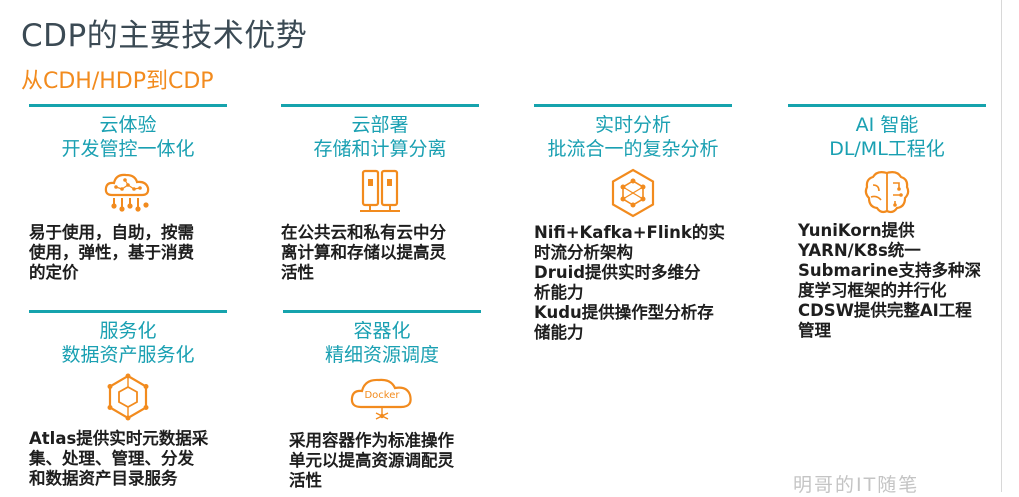 This screenshot has width=1019, height=497. Describe the element at coordinates (380, 149) in the screenshot. I see `card-heading-line: 存储和计算分离` at that location.